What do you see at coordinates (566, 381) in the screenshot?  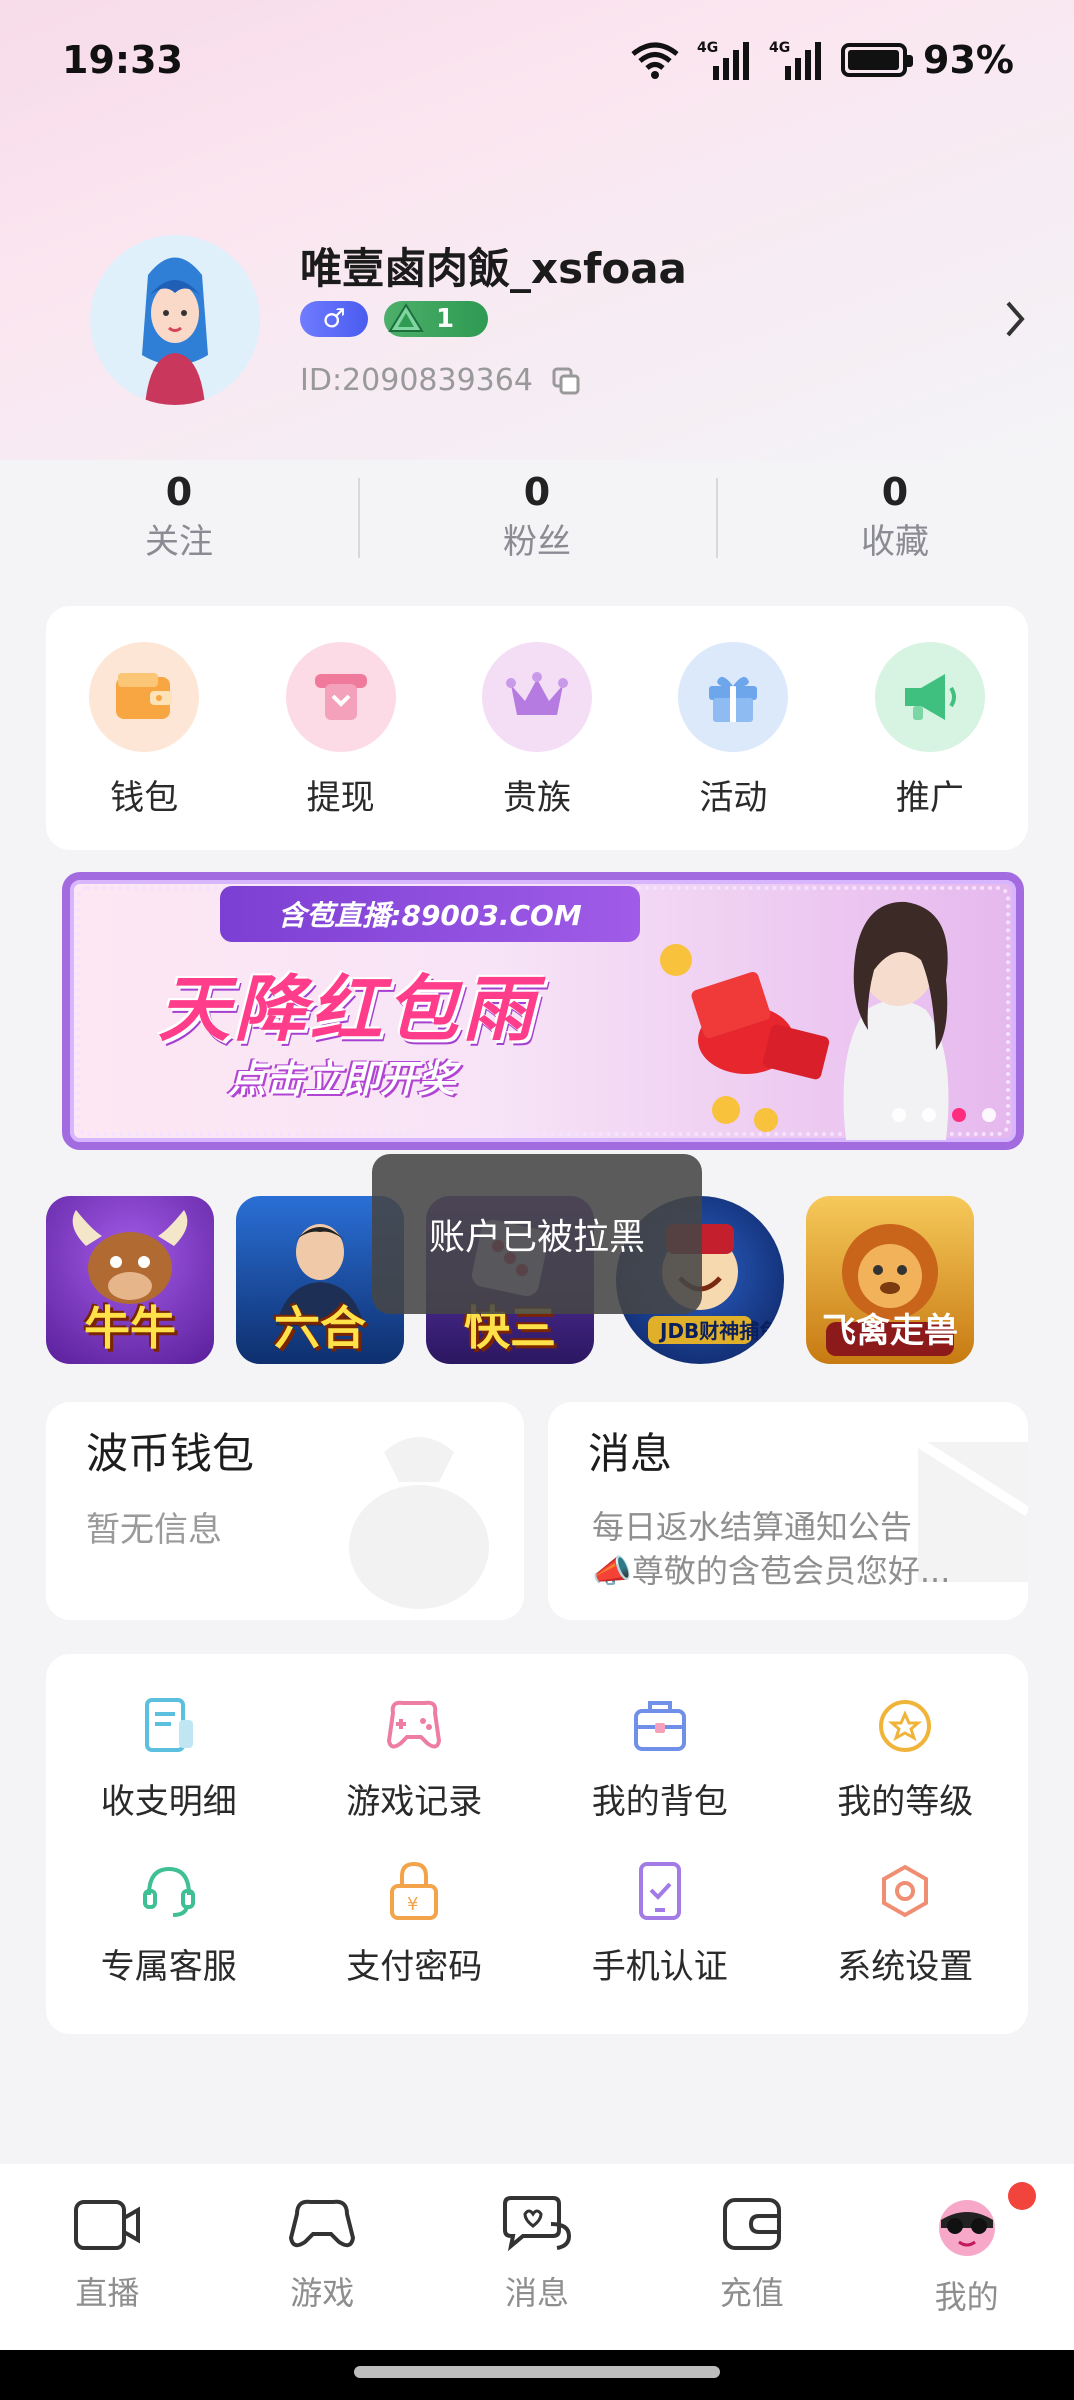 I see `copy-icon` at bounding box center [566, 381].